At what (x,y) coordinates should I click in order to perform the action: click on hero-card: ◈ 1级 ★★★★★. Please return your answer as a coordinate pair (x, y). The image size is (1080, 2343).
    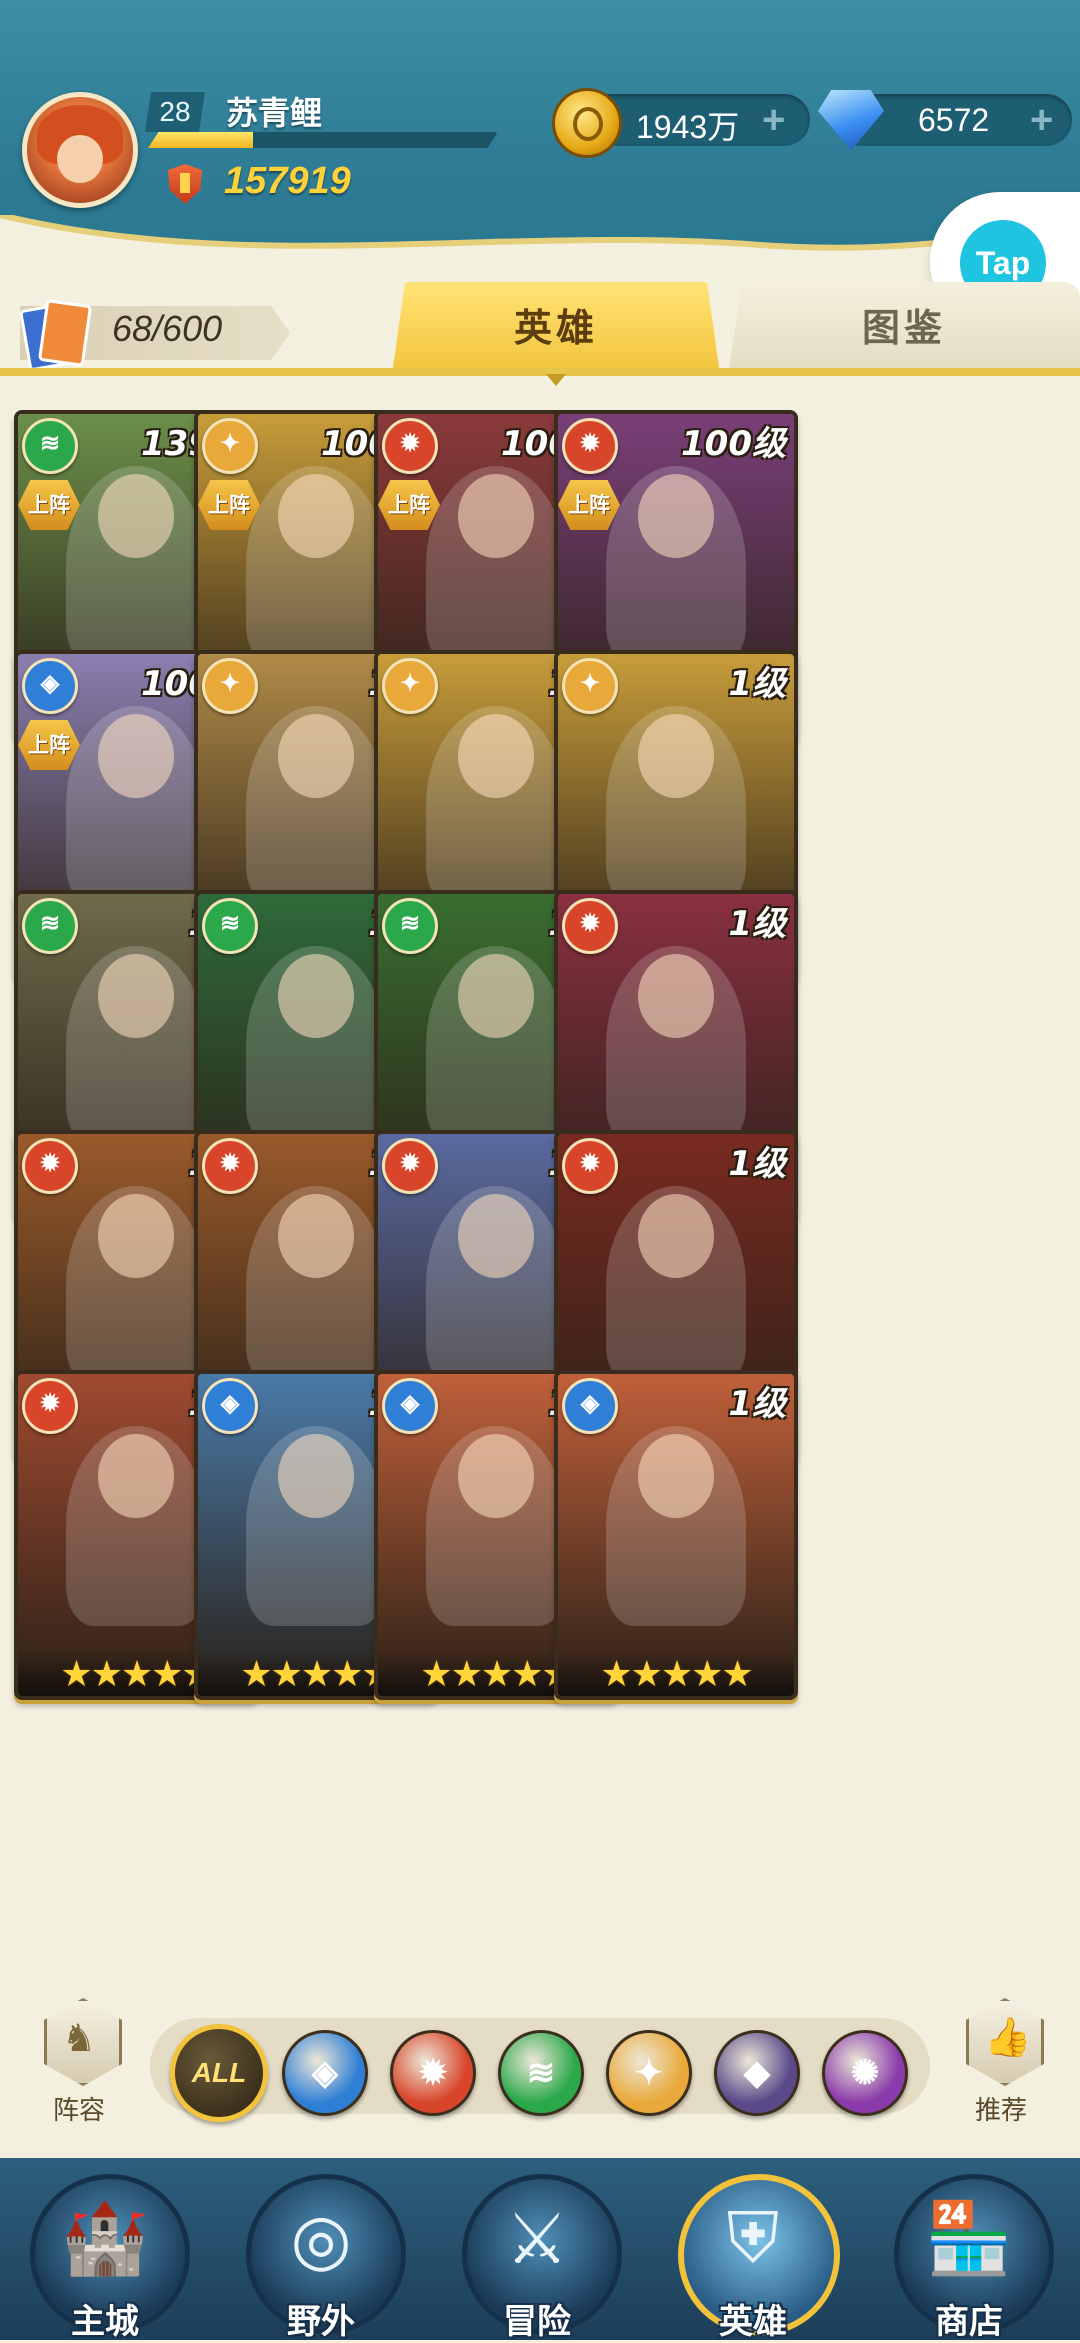
    Looking at the image, I should click on (676, 1535).